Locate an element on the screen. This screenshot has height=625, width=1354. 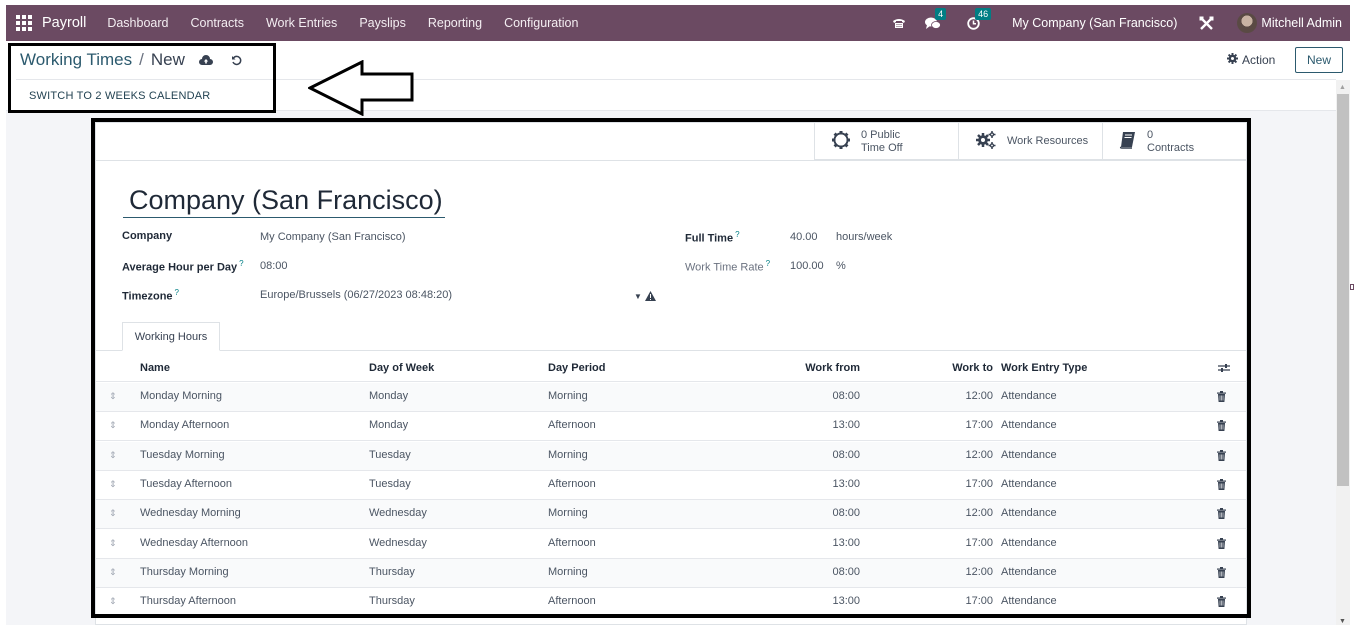
user-menu: Mitchell Admin is located at coordinates (1301, 23).